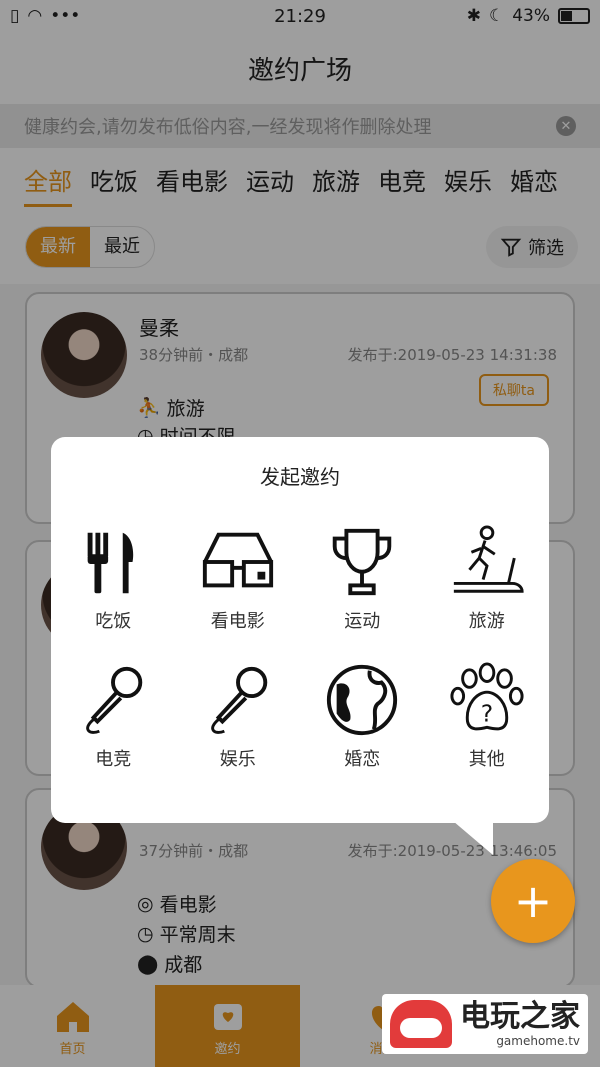  I want to click on invite-type-dating: 婚恋, so click(362, 716).